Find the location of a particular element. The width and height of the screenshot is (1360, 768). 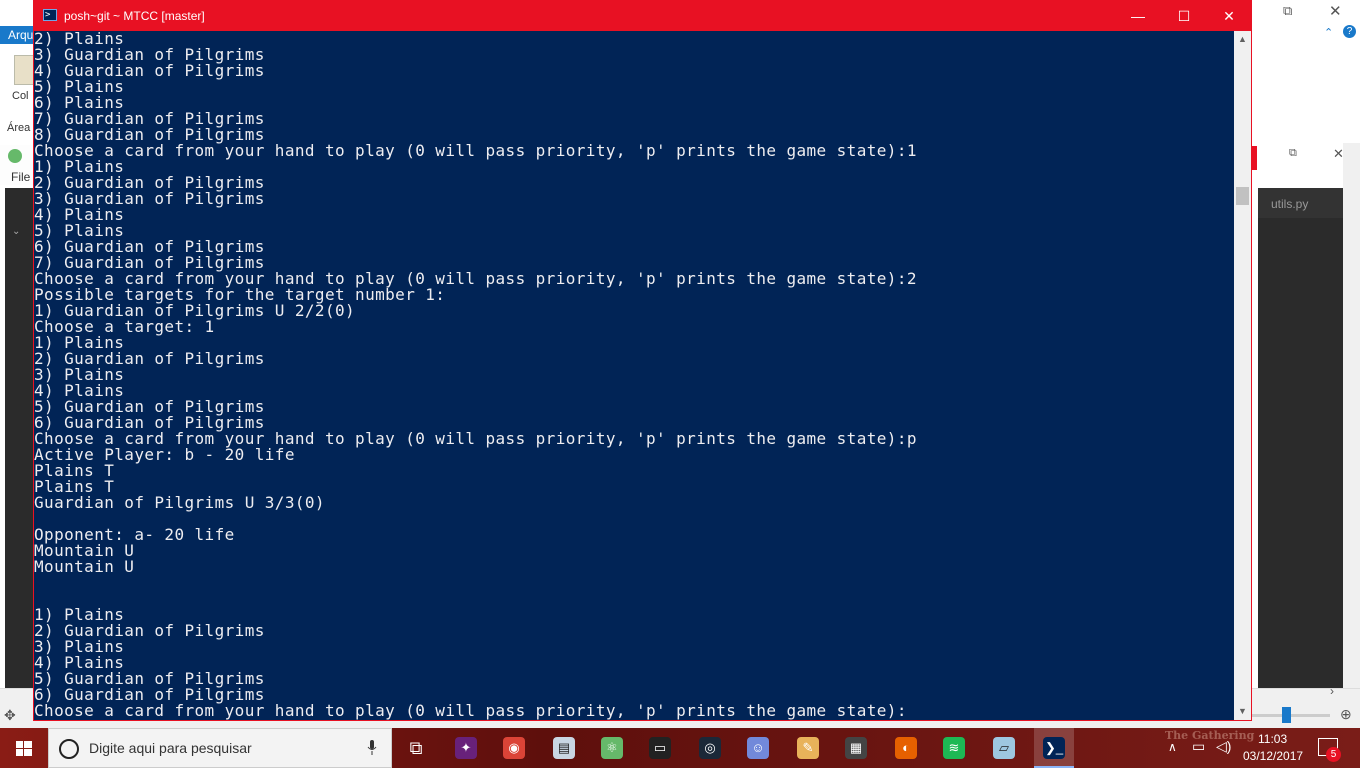

console-line: Choose a target: 1 is located at coordinates (124, 326).